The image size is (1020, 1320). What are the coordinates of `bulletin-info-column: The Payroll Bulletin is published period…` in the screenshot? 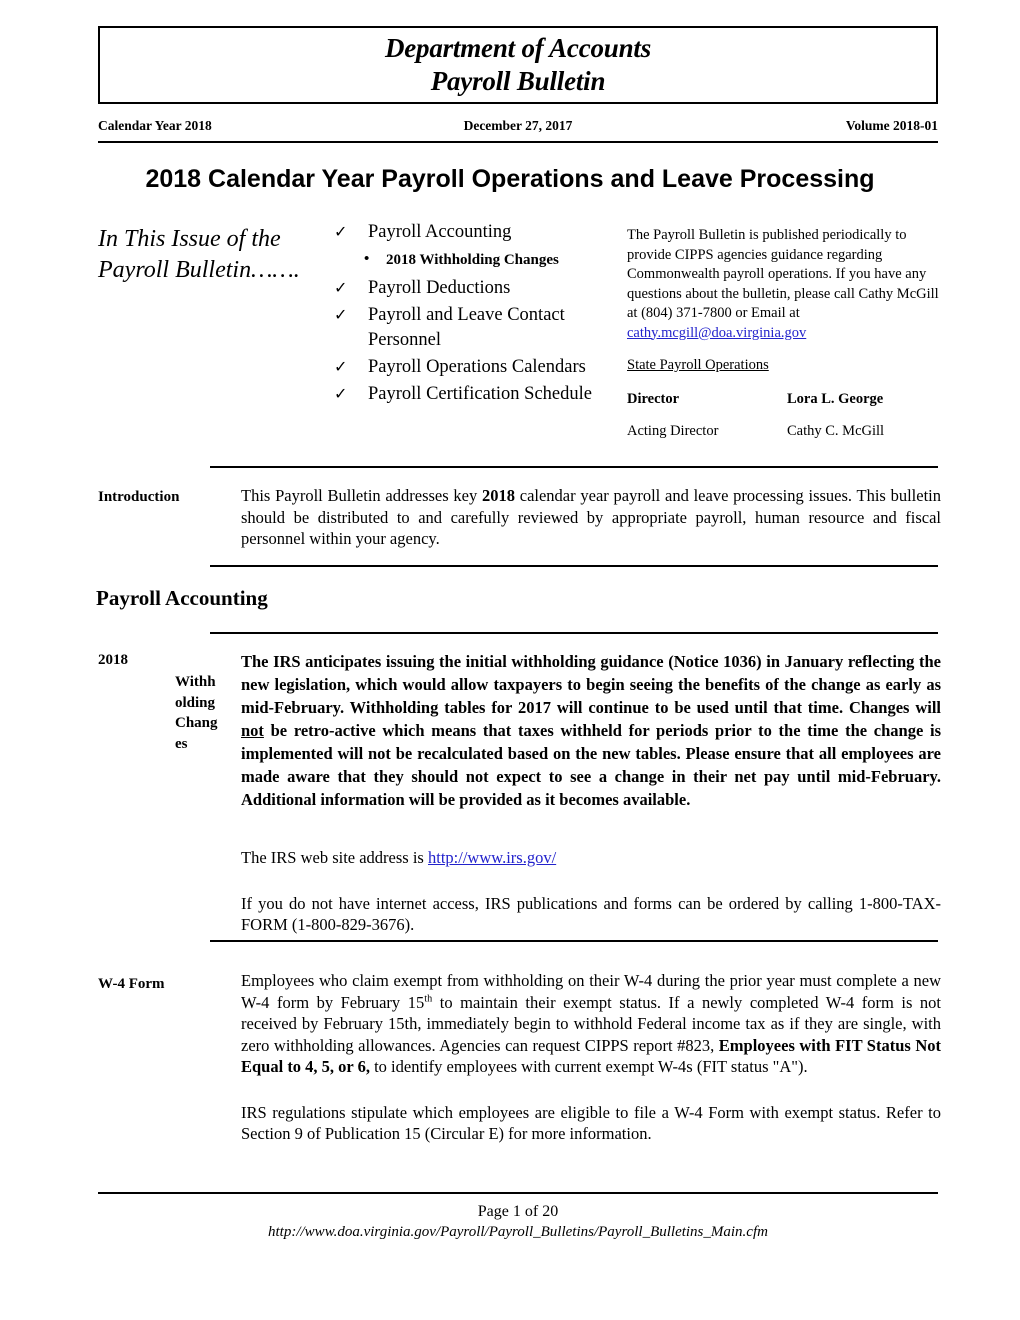 It's located at (783, 340).